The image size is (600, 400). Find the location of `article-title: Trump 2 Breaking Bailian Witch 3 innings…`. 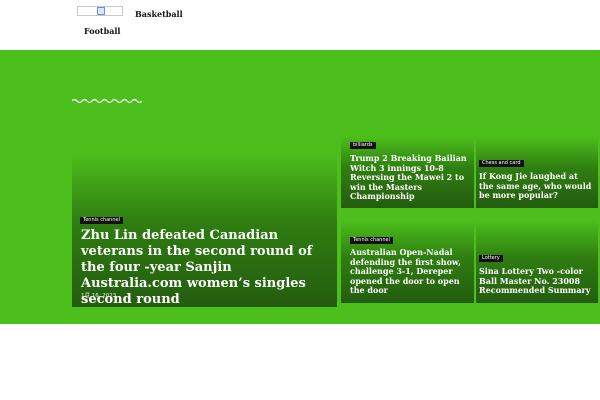

article-title: Trump 2 Breaking Bailian Witch 3 innings… is located at coordinates (409, 177).